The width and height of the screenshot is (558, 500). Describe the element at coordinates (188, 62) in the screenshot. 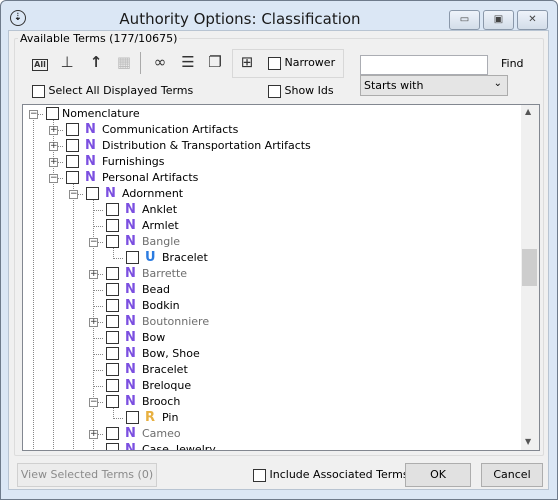

I see `list-icon: ☰` at that location.